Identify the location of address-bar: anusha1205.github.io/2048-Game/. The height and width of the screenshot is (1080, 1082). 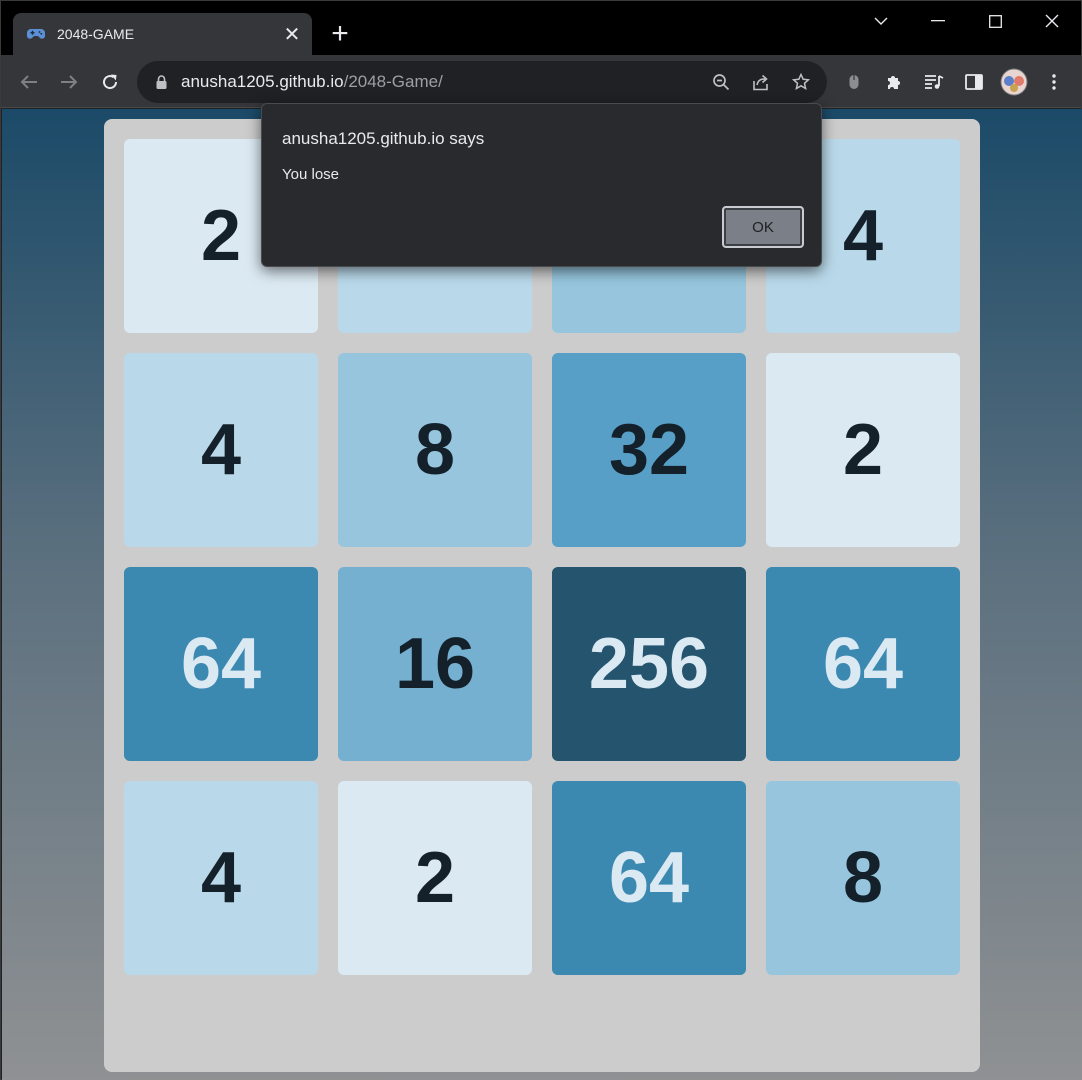
(482, 82).